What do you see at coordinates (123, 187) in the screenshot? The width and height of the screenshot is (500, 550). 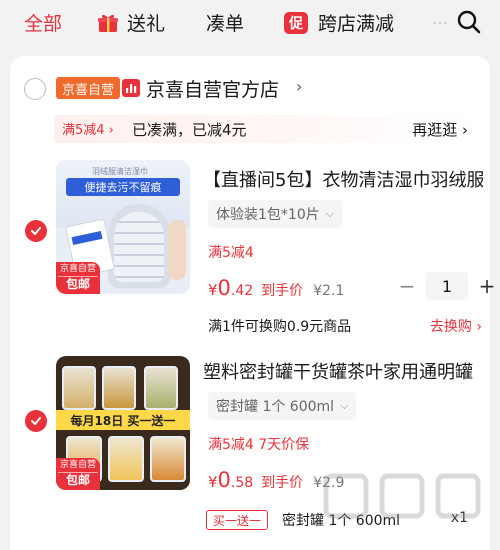 I see `product-image-headline: 便捷去污不留痕` at bounding box center [123, 187].